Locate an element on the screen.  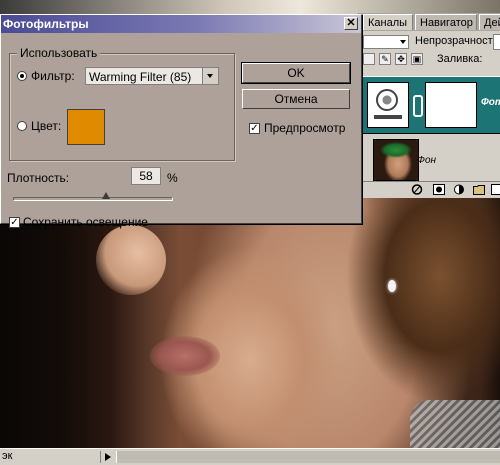
tab-navigator: Навигатор is located at coordinates (446, 22).